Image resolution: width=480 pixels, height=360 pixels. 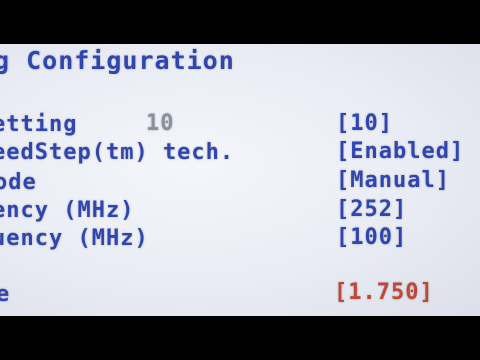 What do you see at coordinates (240, 22) in the screenshot?
I see `letterbox-top` at bounding box center [240, 22].